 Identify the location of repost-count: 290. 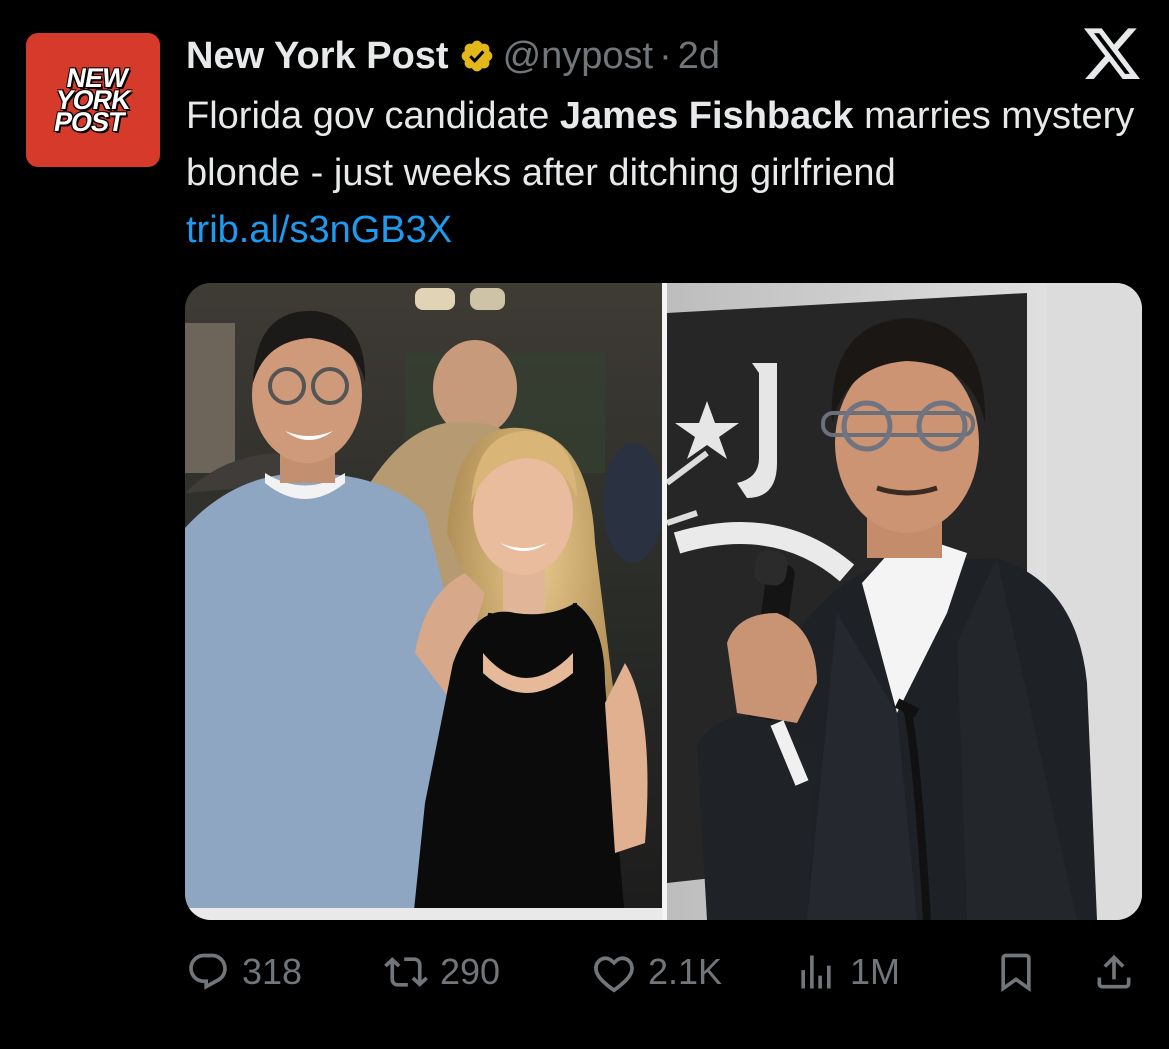
(470, 971).